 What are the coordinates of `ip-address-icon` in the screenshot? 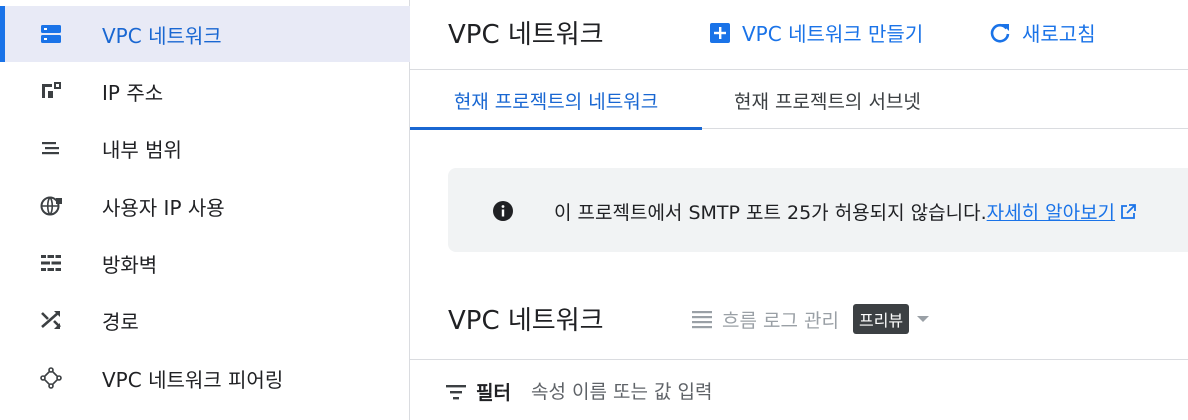 It's located at (51, 91).